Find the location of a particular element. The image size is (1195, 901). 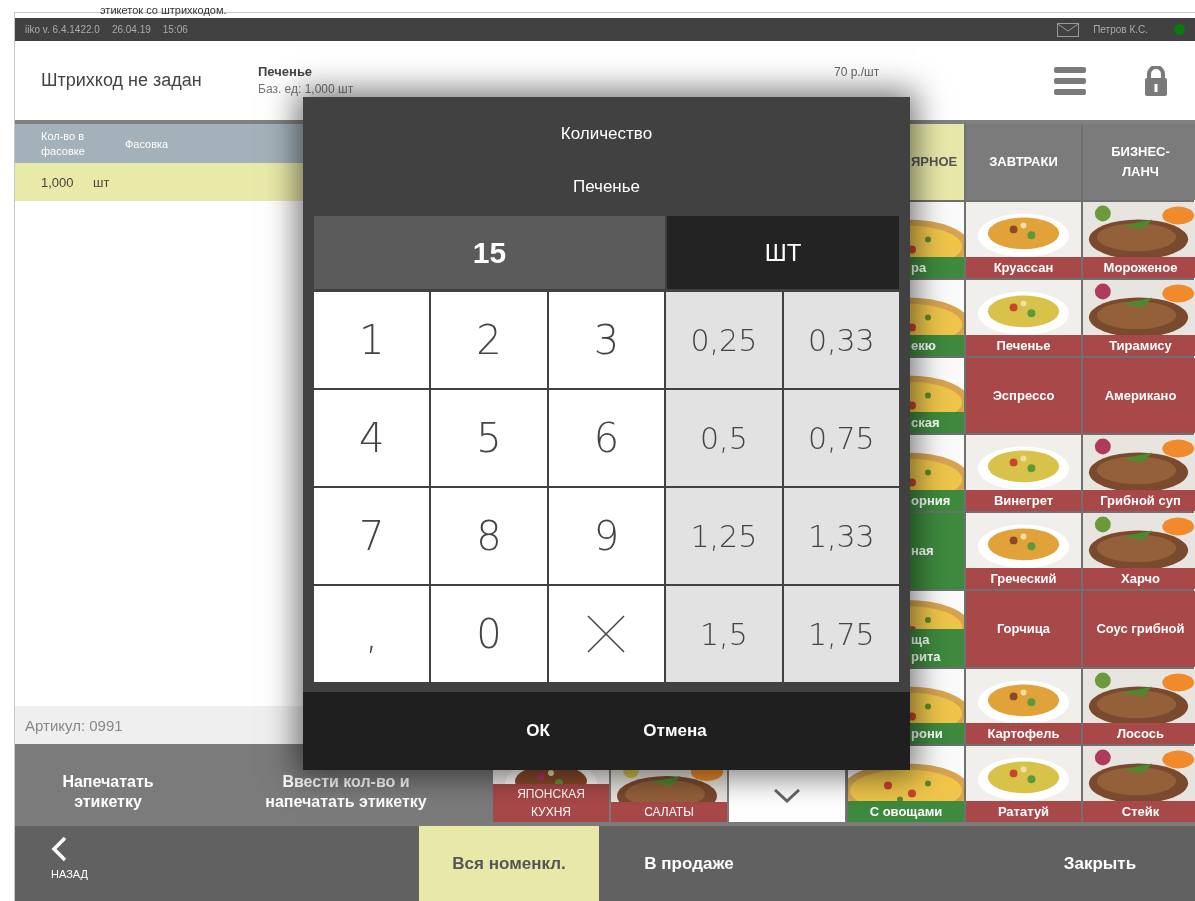

keypad-key: 4 is located at coordinates (372, 438).